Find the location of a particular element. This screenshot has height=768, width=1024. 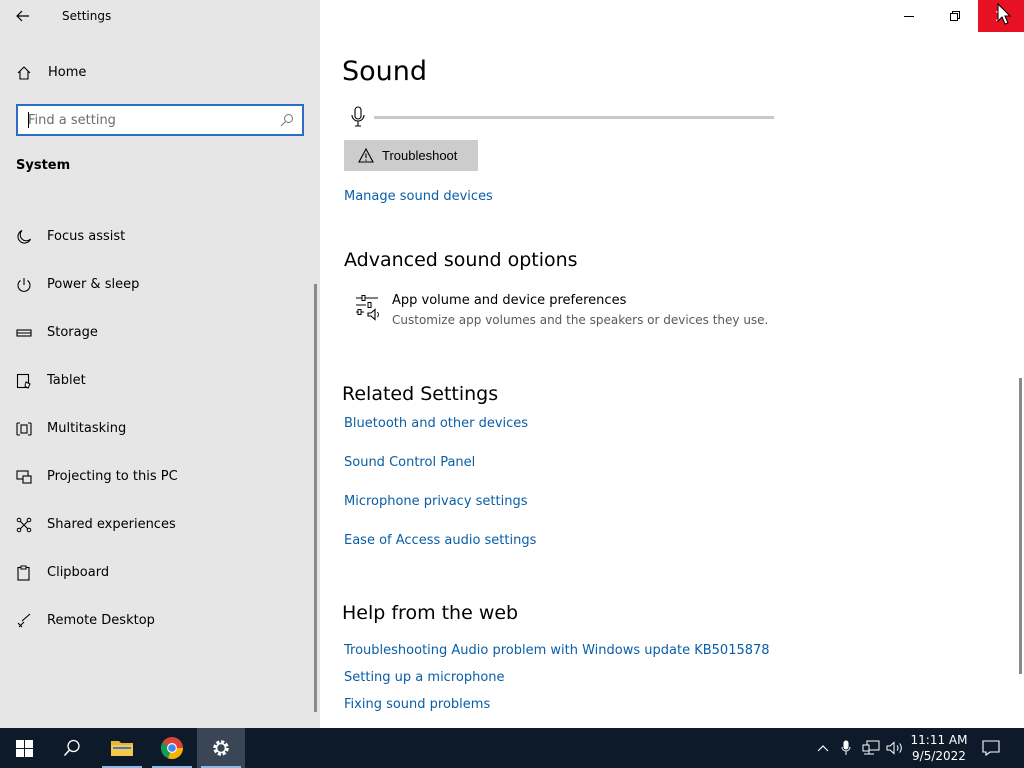

show-hidden-icons-button is located at coordinates (823, 748).